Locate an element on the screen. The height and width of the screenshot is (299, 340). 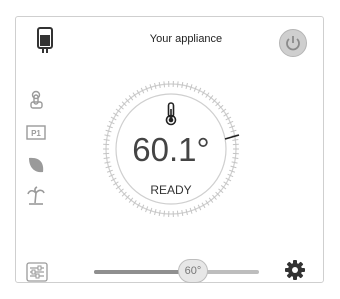
holiday-mode-button is located at coordinates (36, 196).